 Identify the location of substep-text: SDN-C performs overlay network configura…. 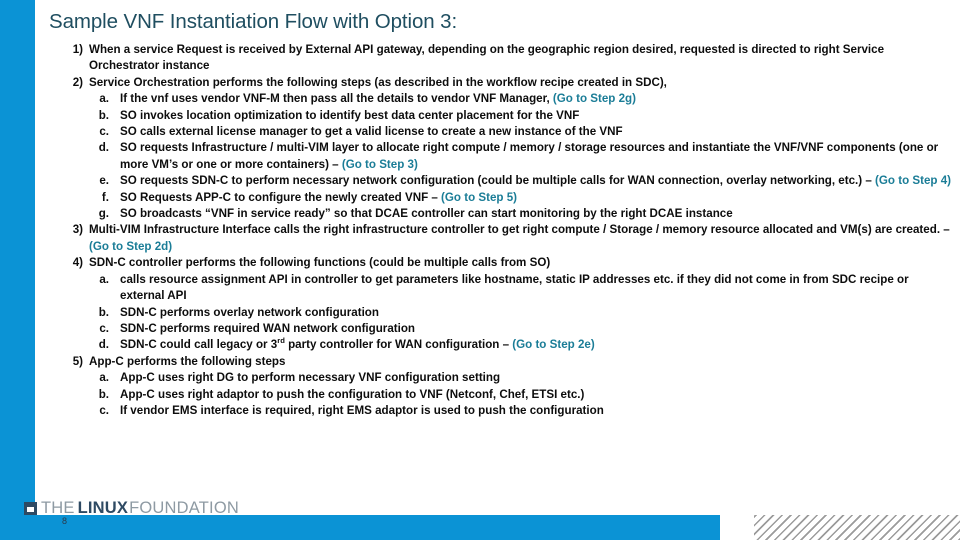
(249, 312).